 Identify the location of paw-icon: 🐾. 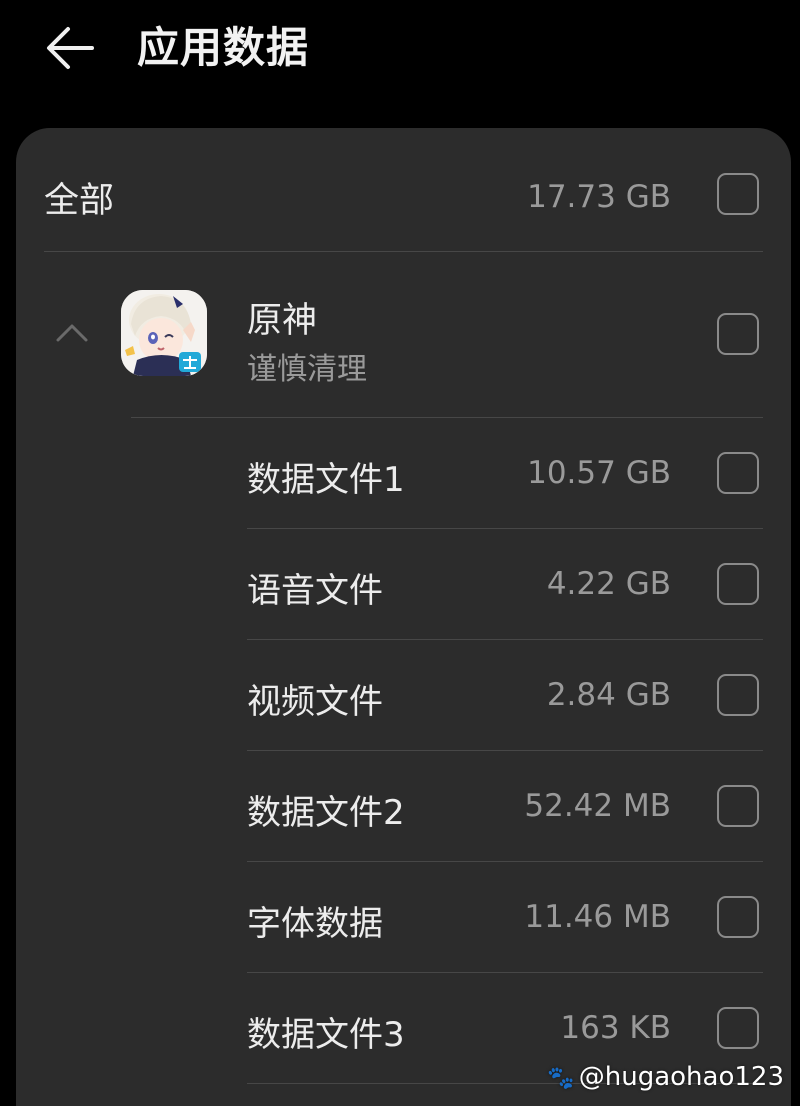
(561, 1078).